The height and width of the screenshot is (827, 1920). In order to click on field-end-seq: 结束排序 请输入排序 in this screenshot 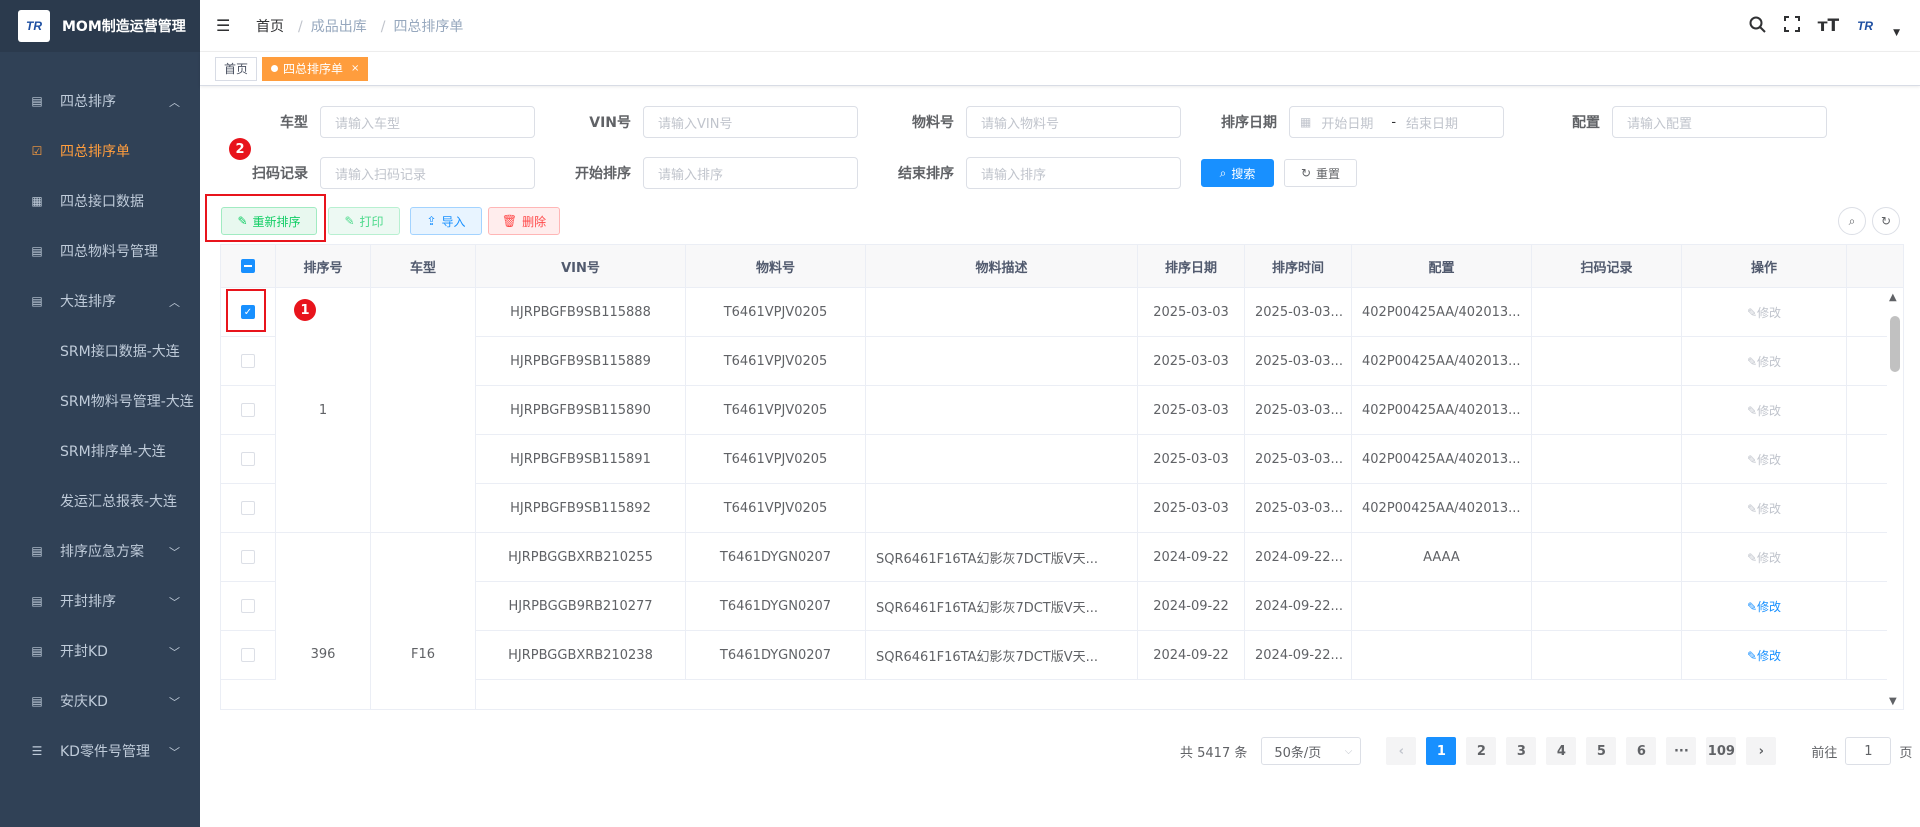, I will do `click(1033, 173)`.